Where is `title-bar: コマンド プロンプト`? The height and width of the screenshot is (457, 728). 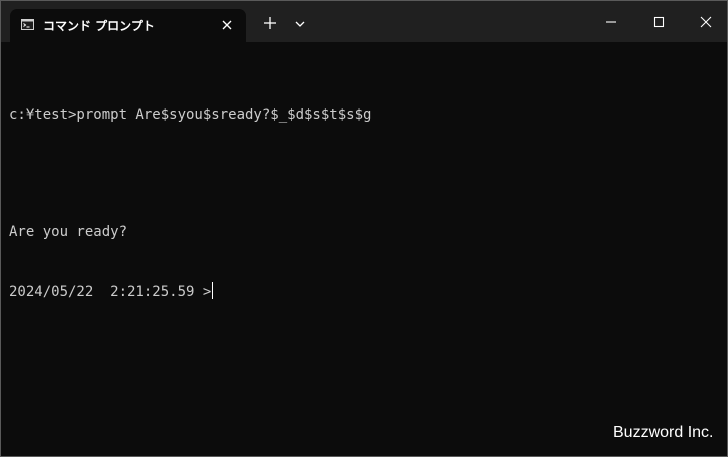
title-bar: コマンド プロンプト is located at coordinates (364, 21).